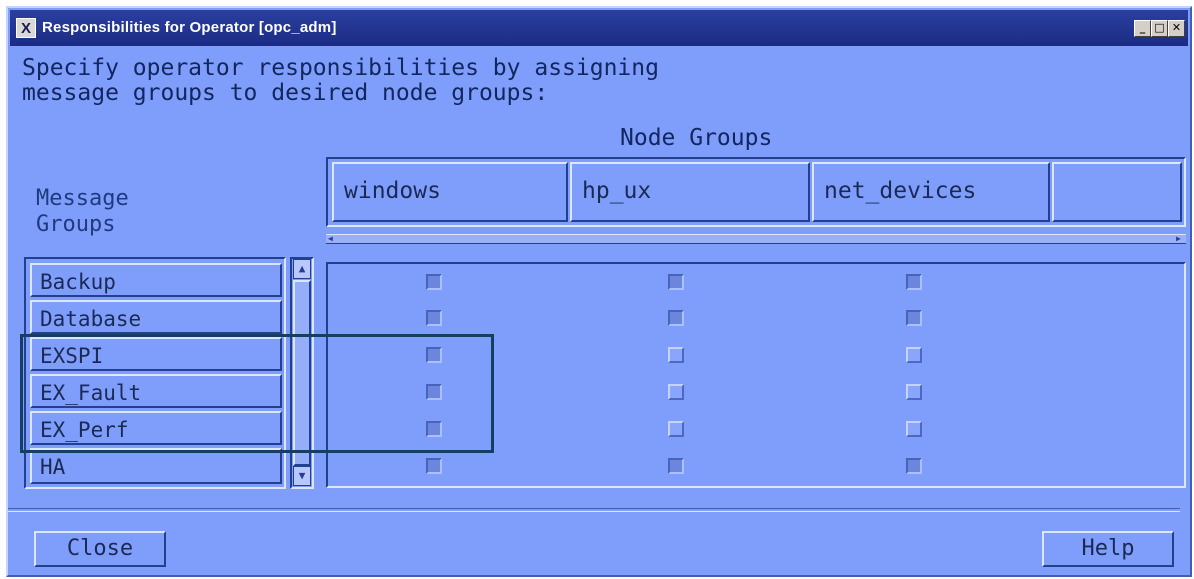  I want to click on scrollbar-thumb, so click(302, 373).